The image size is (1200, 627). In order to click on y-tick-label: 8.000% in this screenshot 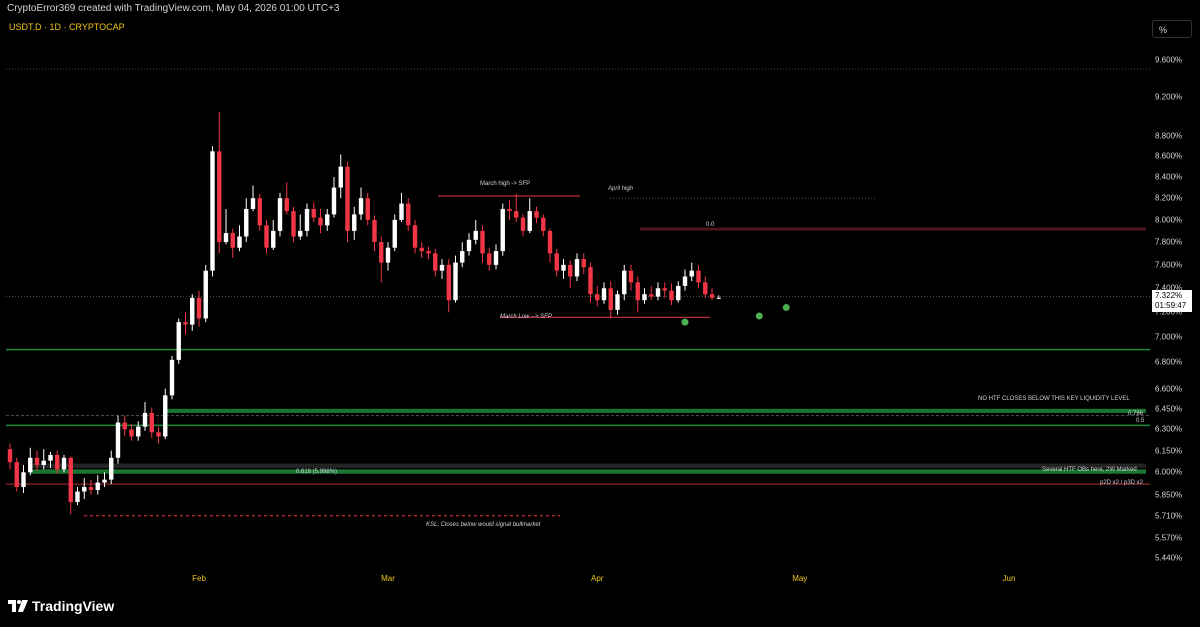, I will do `click(1169, 220)`.